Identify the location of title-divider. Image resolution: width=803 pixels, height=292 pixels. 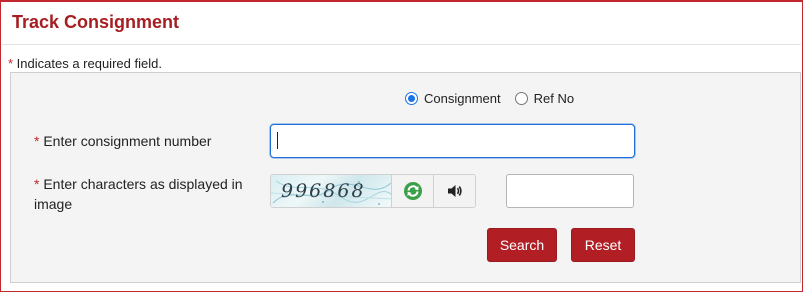
(401, 44).